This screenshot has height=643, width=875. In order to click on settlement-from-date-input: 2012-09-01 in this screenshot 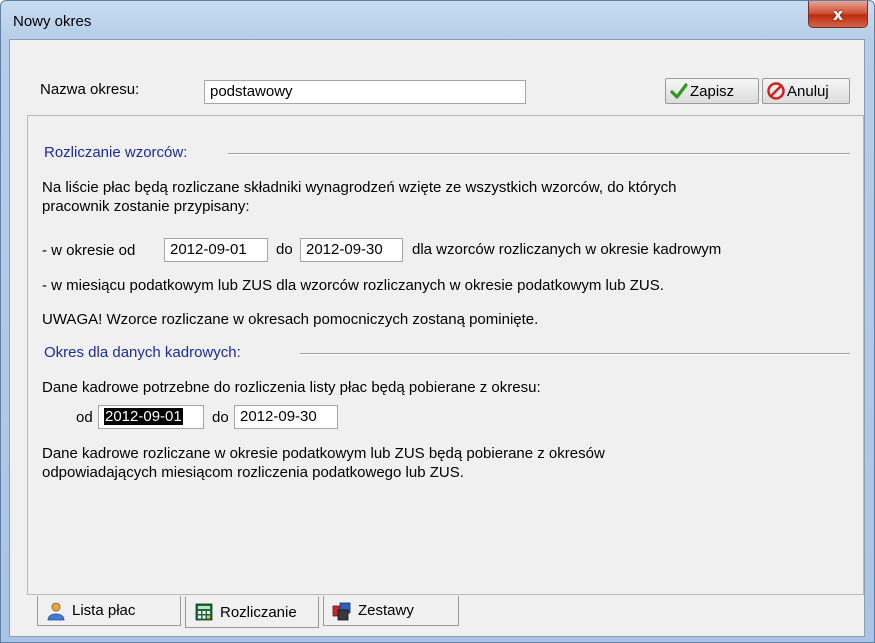, I will do `click(216, 250)`.